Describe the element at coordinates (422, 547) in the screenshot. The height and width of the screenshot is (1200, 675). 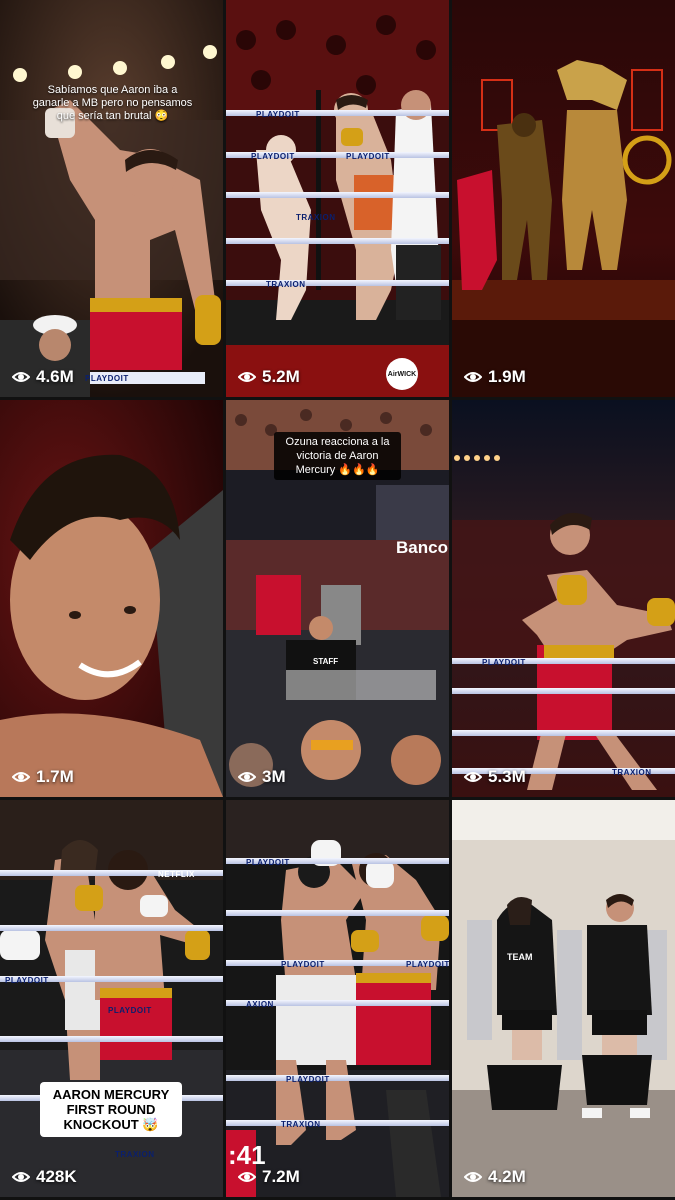
I see `sponsor-banner-text: Banco` at that location.